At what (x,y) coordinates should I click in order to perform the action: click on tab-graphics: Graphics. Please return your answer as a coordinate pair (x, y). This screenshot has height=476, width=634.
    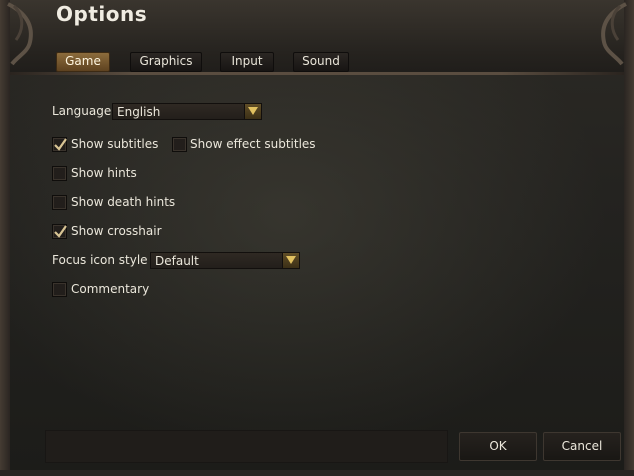
    Looking at the image, I should click on (166, 62).